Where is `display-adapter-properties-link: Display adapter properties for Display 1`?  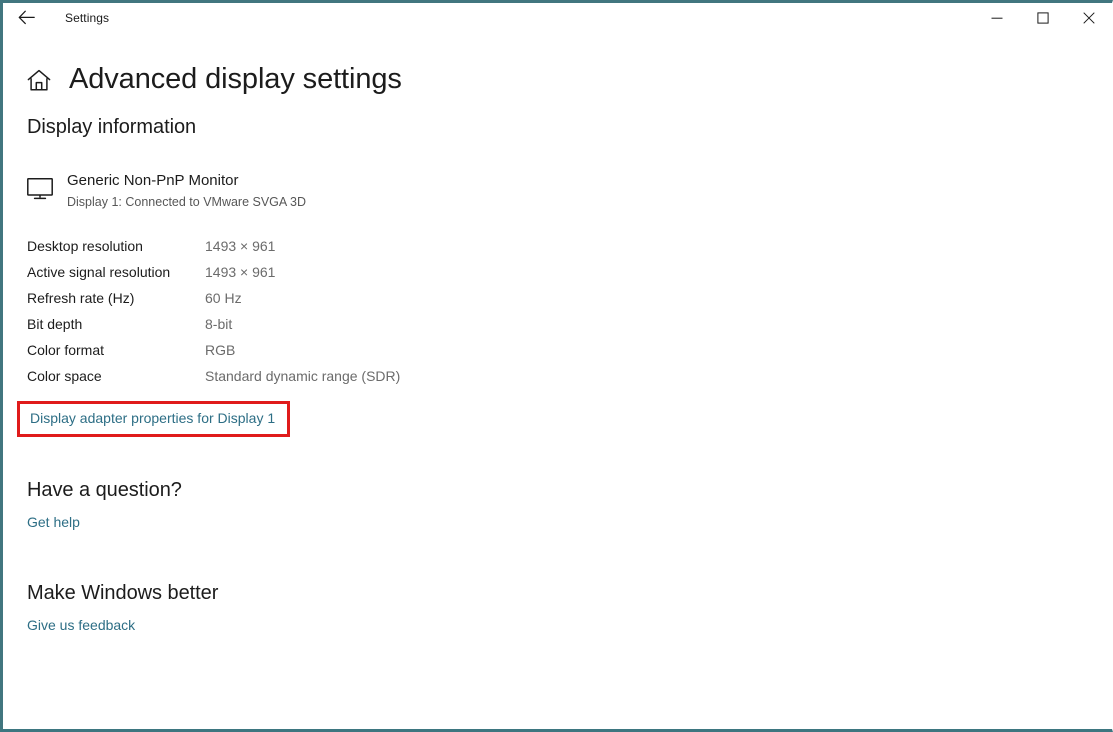 display-adapter-properties-link: Display adapter properties for Display 1 is located at coordinates (152, 418).